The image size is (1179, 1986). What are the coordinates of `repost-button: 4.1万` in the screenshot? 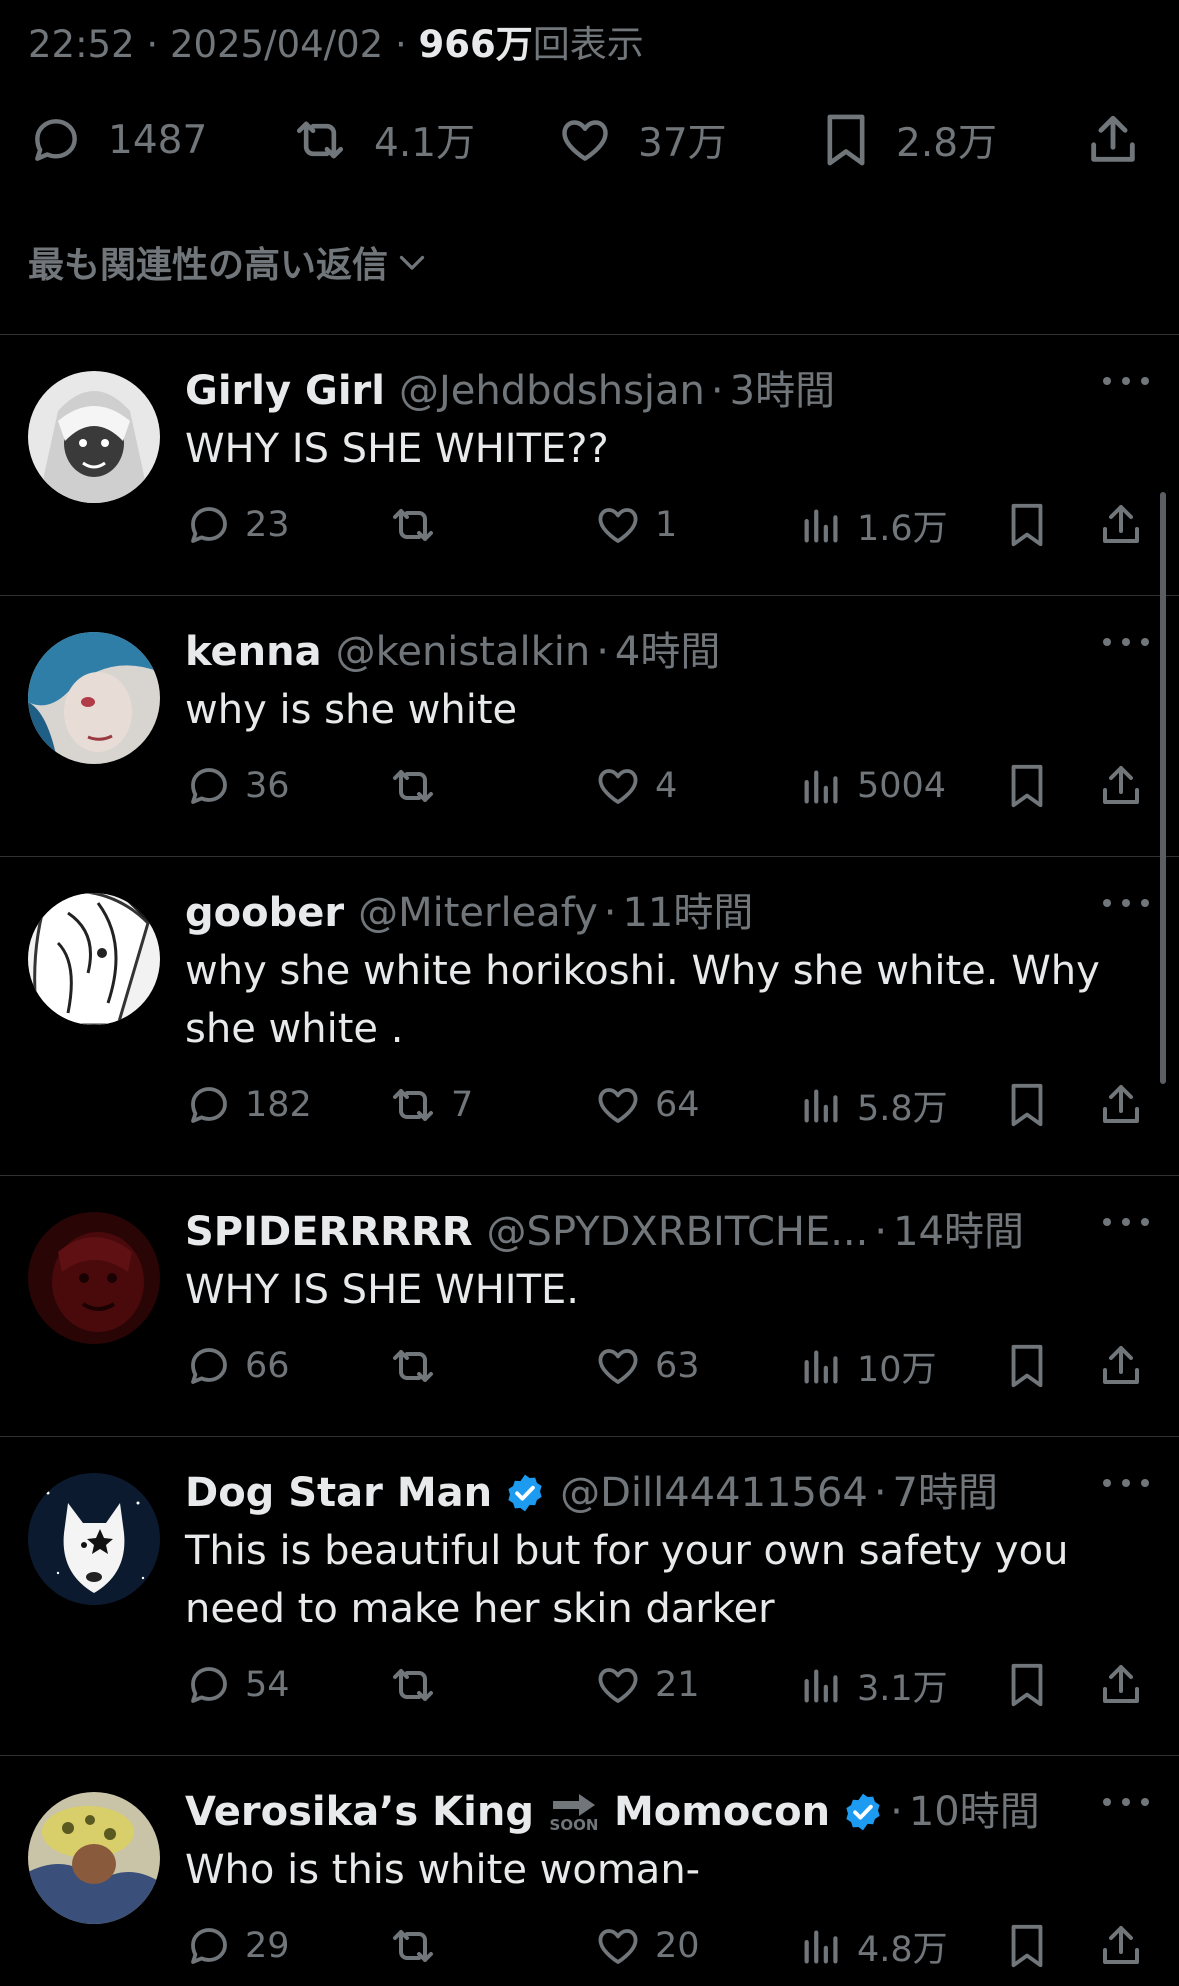 It's located at (382, 140).